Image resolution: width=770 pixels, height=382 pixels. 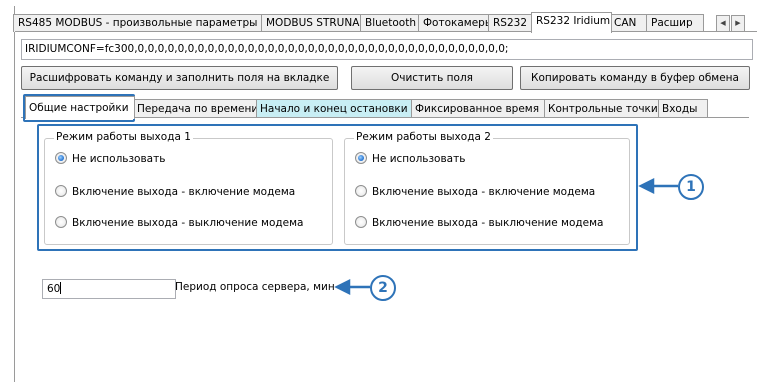 What do you see at coordinates (80, 107) in the screenshot?
I see `tab-general-settings: Общие настройки` at bounding box center [80, 107].